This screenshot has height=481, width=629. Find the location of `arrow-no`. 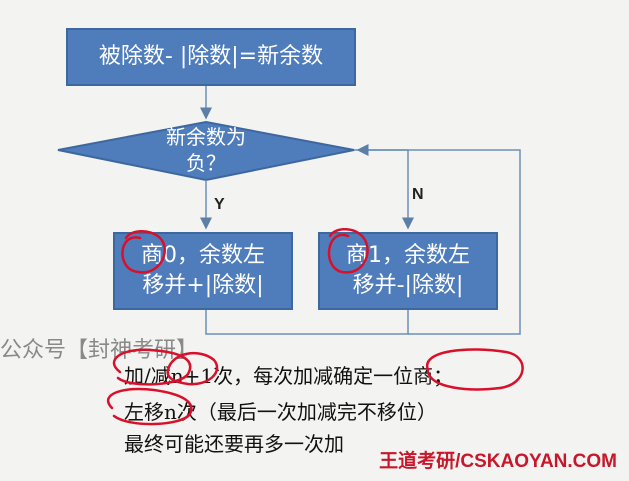

arrow-no is located at coordinates (384, 189).